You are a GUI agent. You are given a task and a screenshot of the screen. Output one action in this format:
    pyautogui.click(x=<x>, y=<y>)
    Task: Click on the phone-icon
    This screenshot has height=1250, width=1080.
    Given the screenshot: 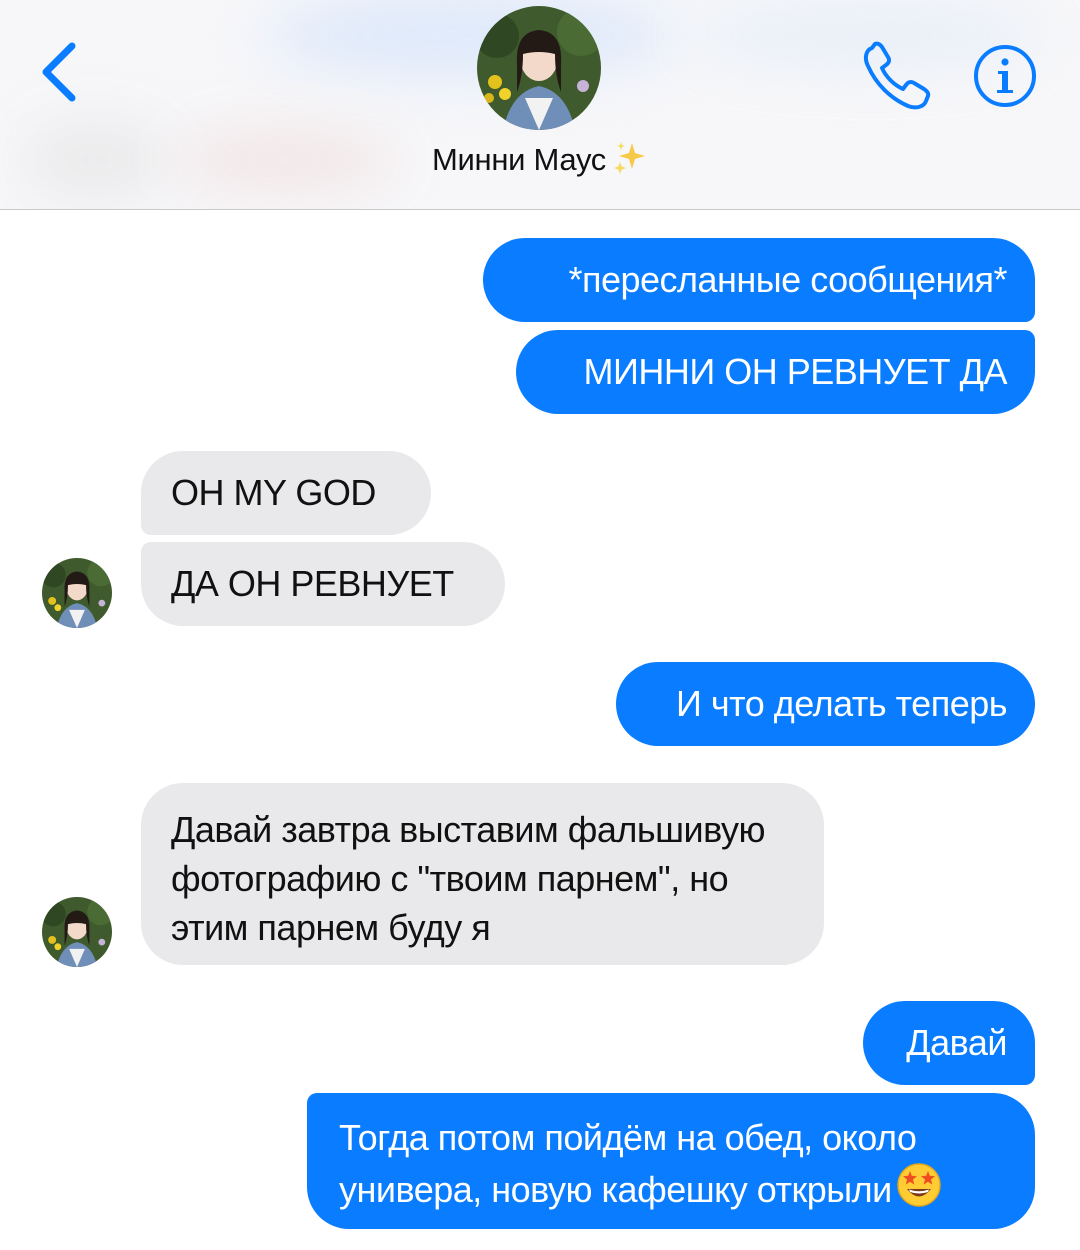 What is the action you would take?
    pyautogui.click(x=897, y=75)
    